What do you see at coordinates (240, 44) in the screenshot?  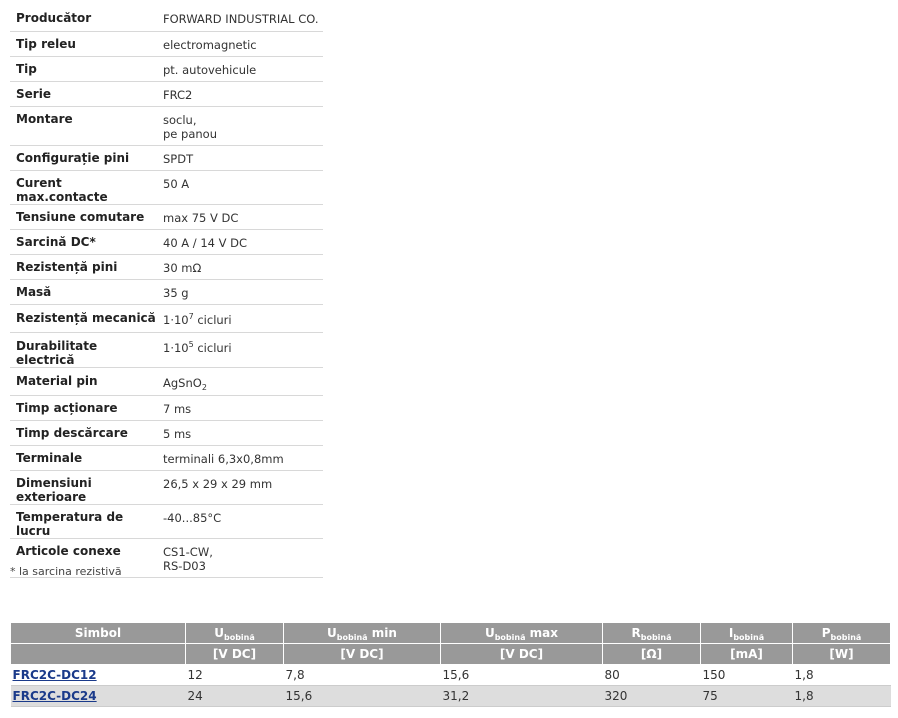 I see `spec-value: electromagnetic` at bounding box center [240, 44].